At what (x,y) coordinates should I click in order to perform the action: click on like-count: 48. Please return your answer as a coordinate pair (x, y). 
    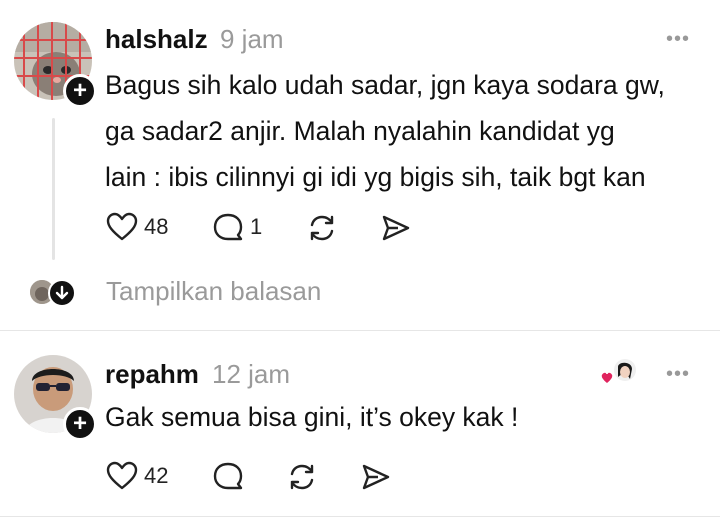
    Looking at the image, I should click on (156, 226).